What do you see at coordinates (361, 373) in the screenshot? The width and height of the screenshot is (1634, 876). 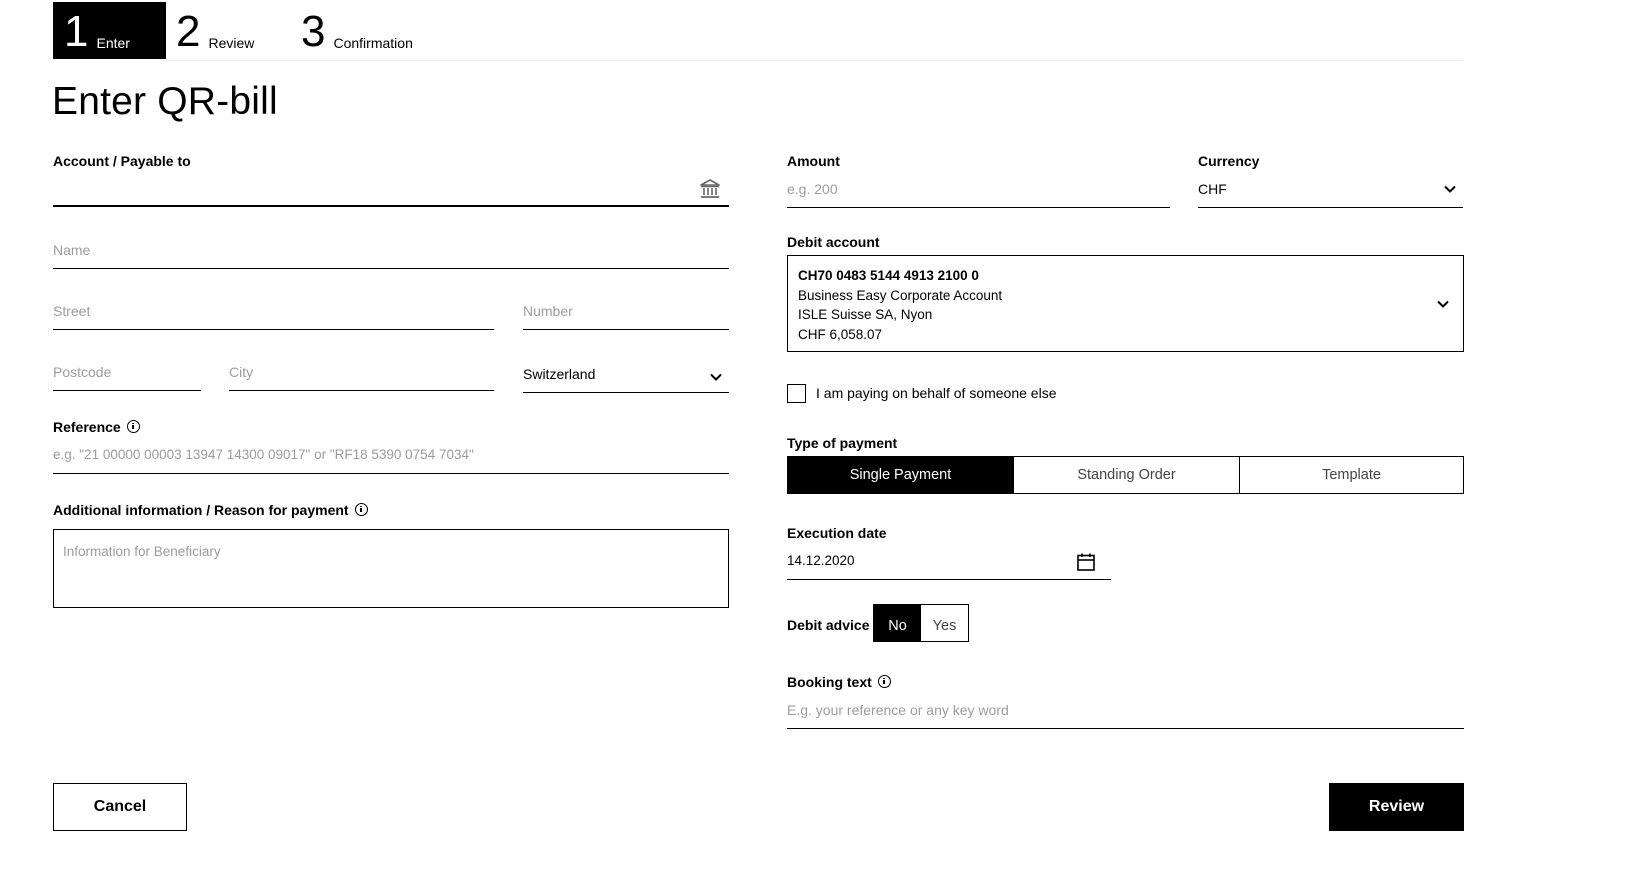 I see `city-field: City` at bounding box center [361, 373].